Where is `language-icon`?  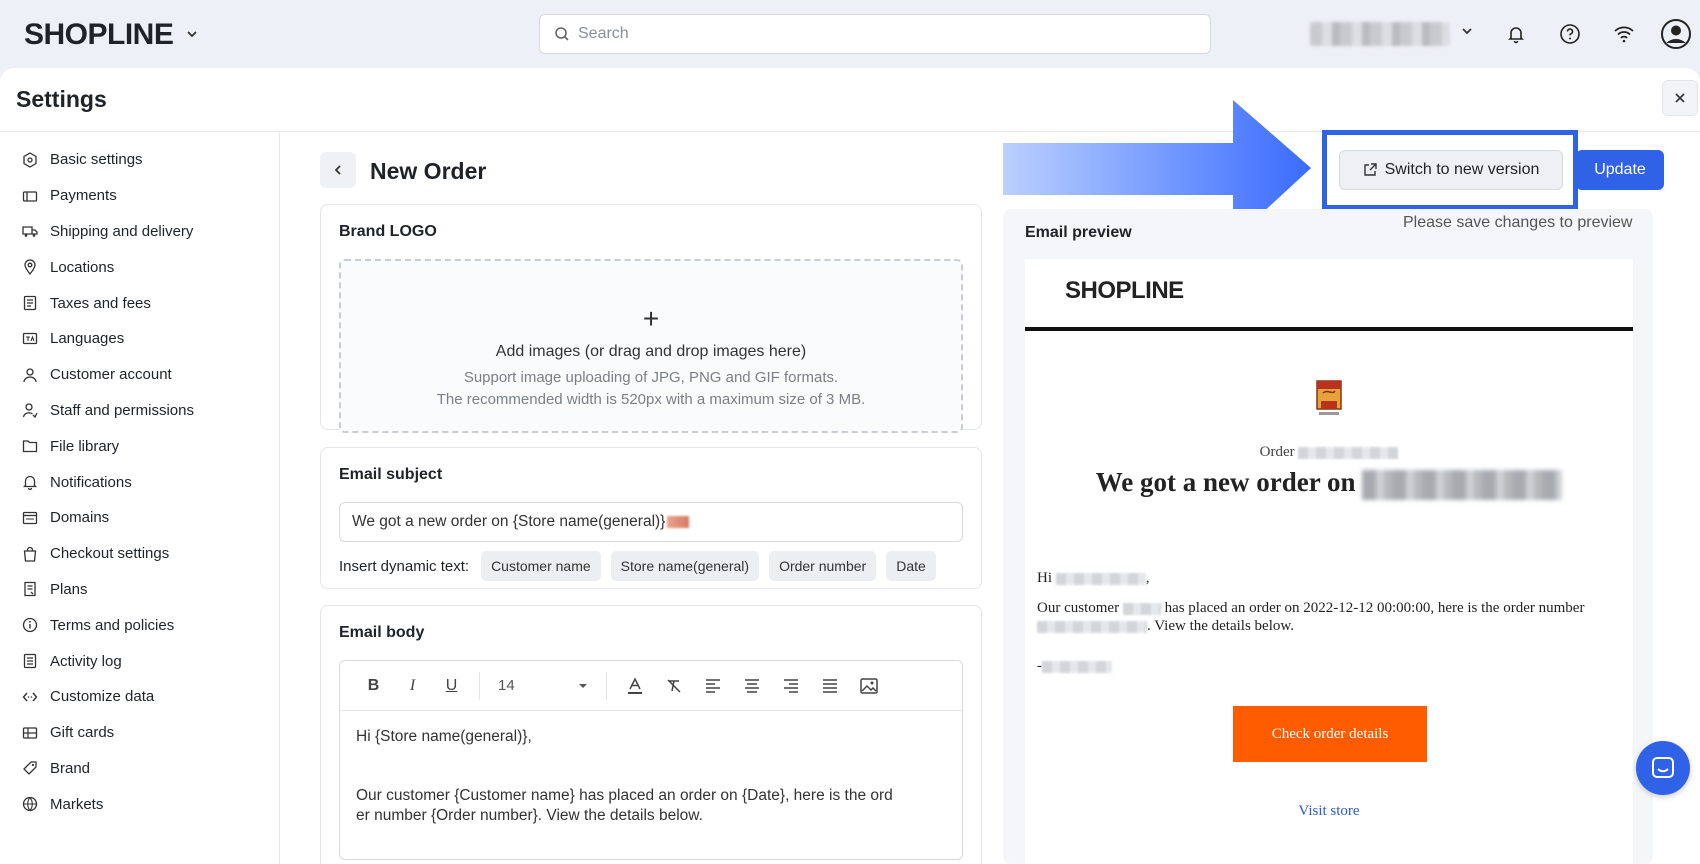 language-icon is located at coordinates (30, 339).